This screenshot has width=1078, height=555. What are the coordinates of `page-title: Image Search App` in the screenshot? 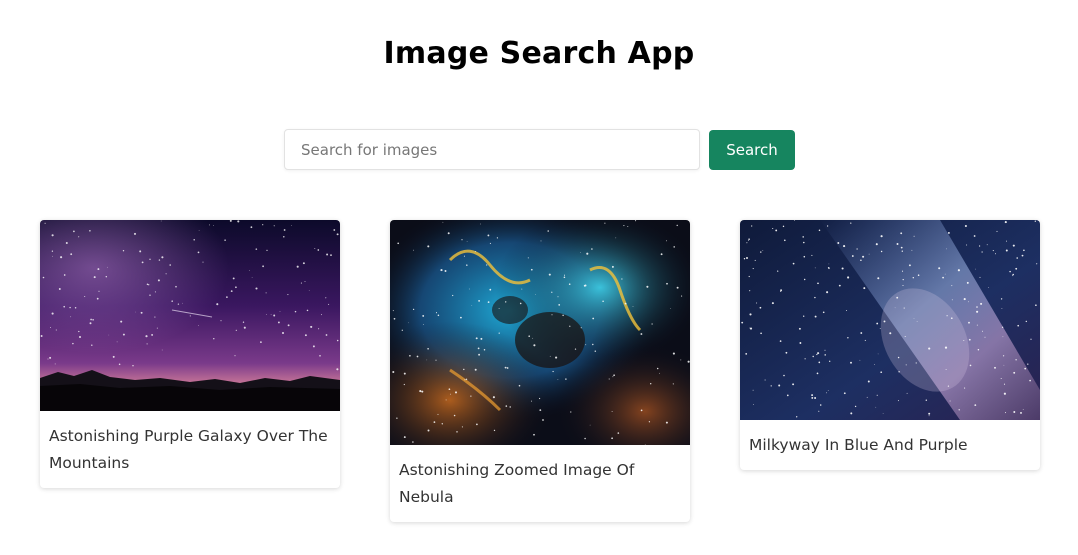 It's located at (539, 53).